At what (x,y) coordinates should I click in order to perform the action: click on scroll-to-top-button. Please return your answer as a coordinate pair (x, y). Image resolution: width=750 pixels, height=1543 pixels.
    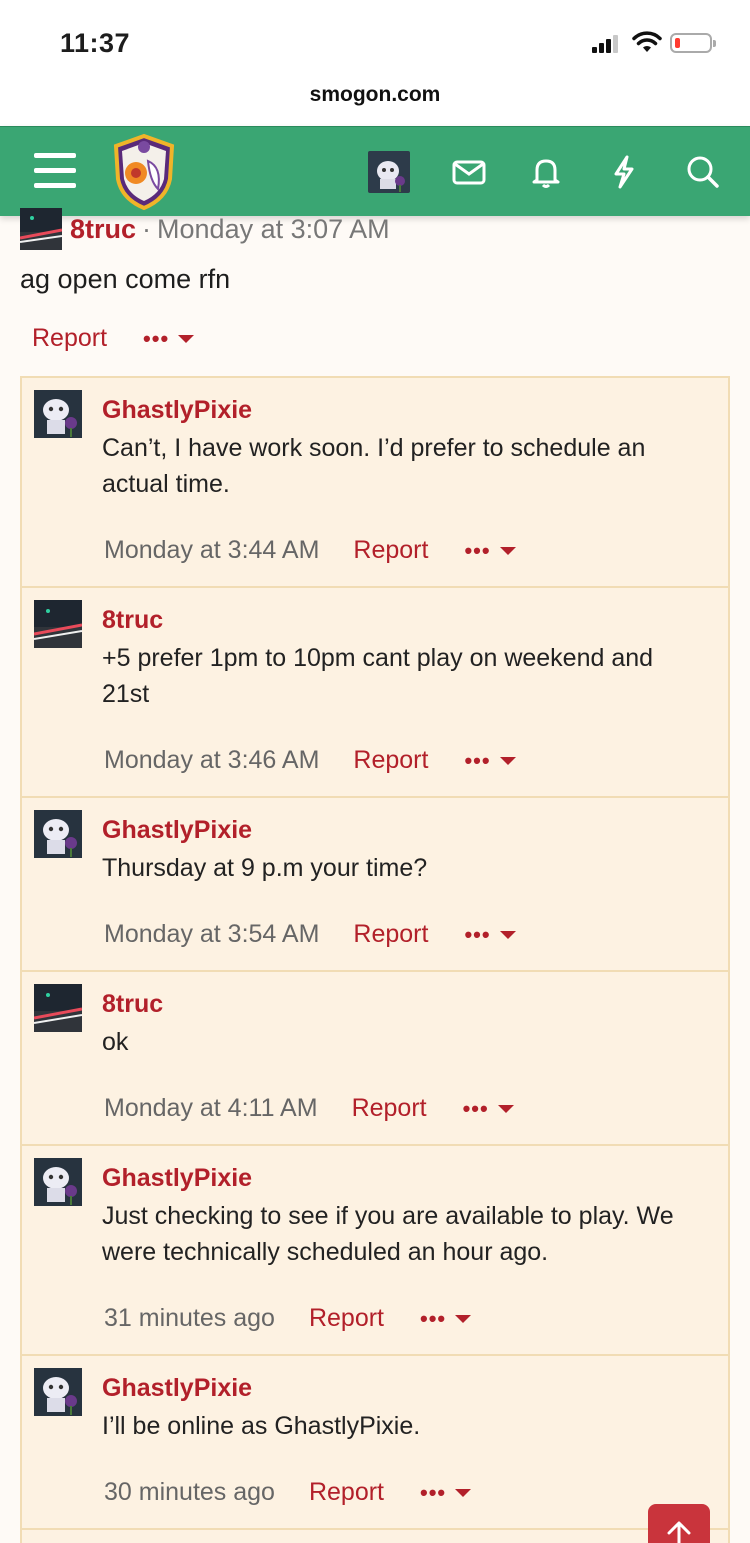
    Looking at the image, I should click on (679, 1523).